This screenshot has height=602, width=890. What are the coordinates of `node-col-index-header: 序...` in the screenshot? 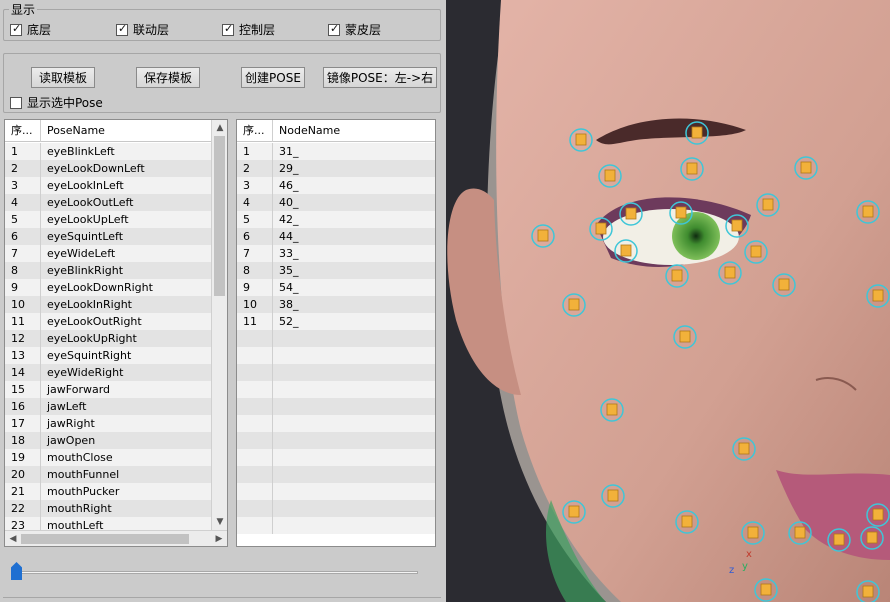 It's located at (255, 131).